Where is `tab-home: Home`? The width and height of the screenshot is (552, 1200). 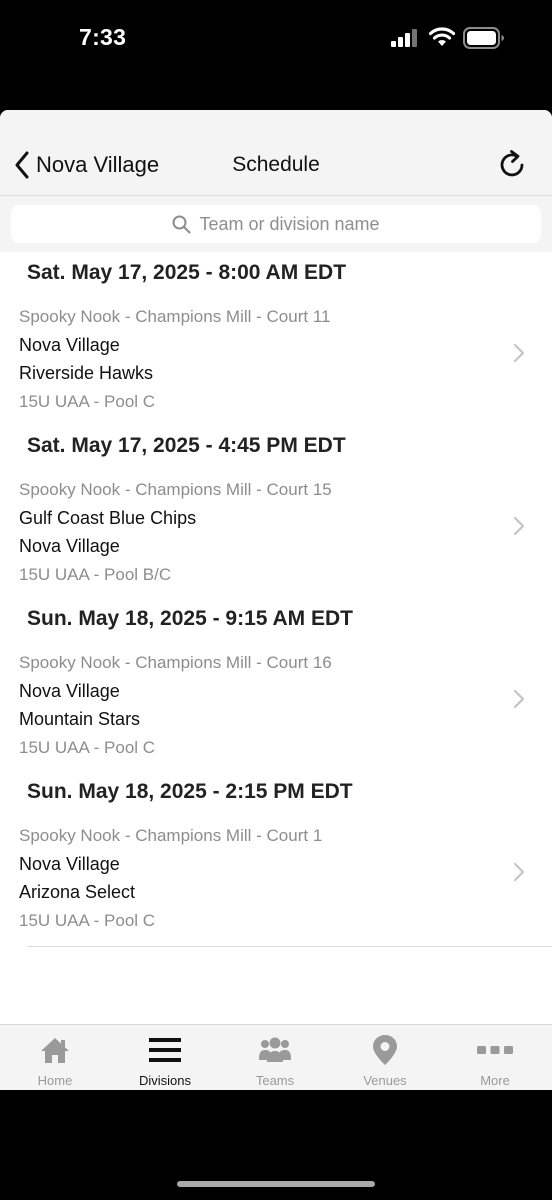
tab-home: Home is located at coordinates (55, 1057).